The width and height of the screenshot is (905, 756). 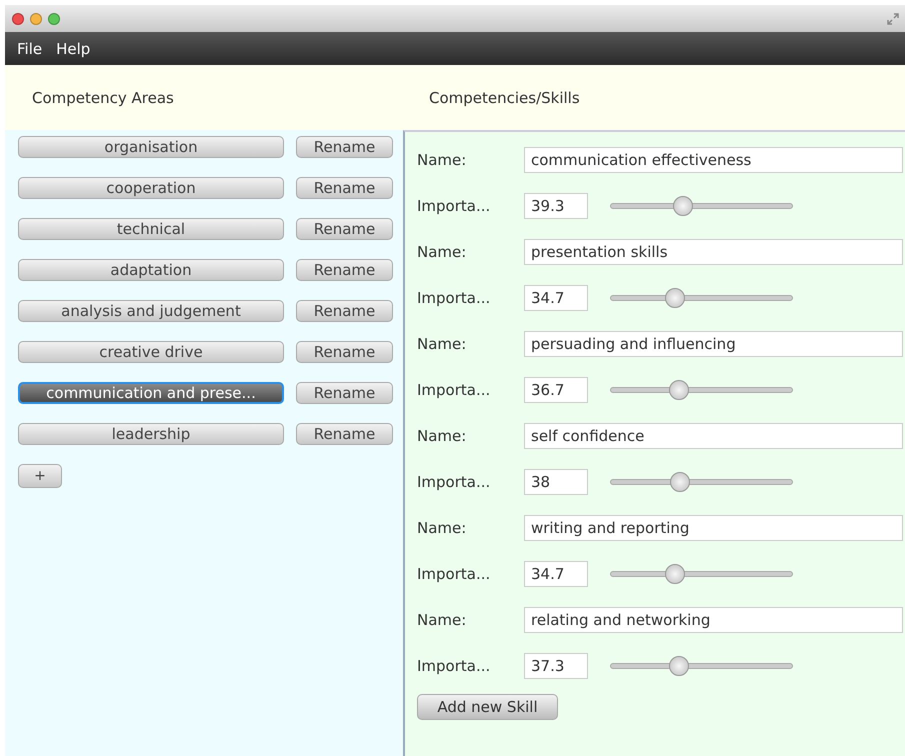 I want to click on area-button: leadership, so click(x=151, y=434).